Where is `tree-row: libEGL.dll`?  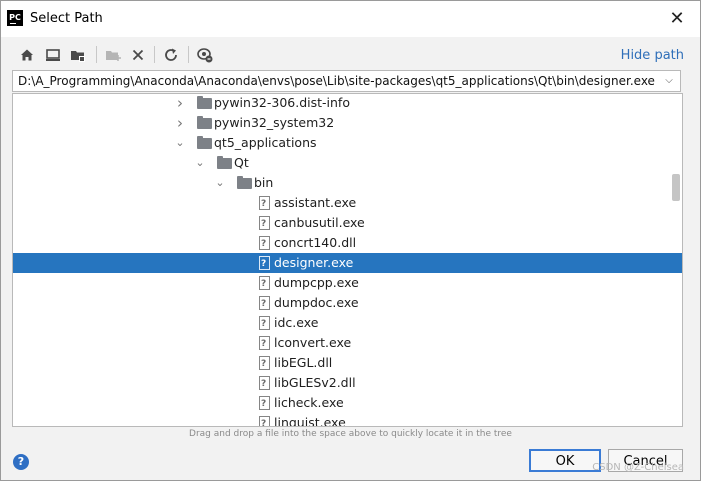 tree-row: libEGL.dll is located at coordinates (347, 363).